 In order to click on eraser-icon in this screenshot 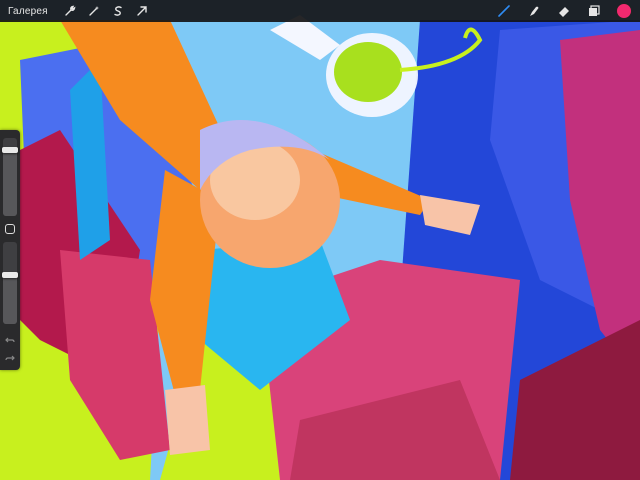, I will do `click(564, 11)`.